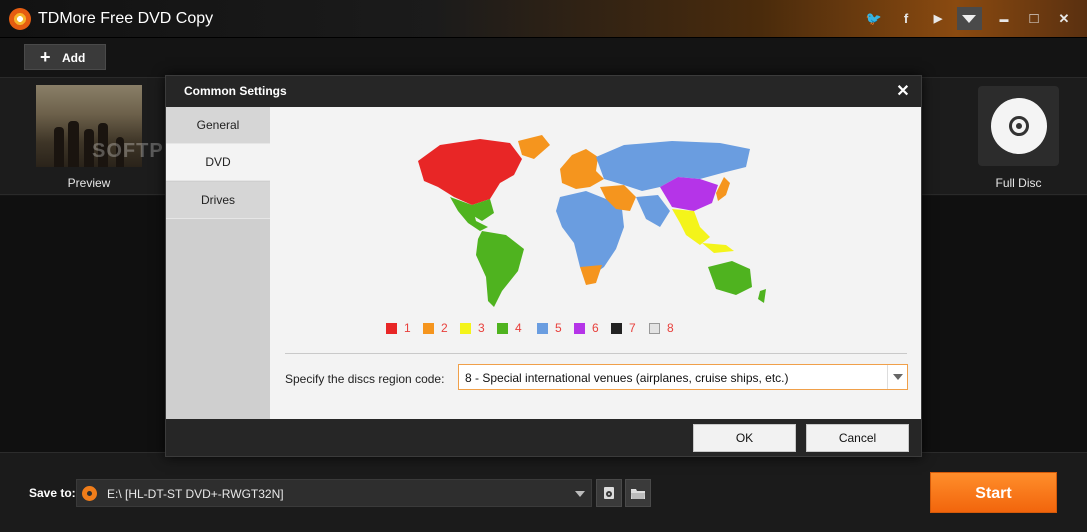 This screenshot has width=1087, height=532. I want to click on folder-icon, so click(638, 494).